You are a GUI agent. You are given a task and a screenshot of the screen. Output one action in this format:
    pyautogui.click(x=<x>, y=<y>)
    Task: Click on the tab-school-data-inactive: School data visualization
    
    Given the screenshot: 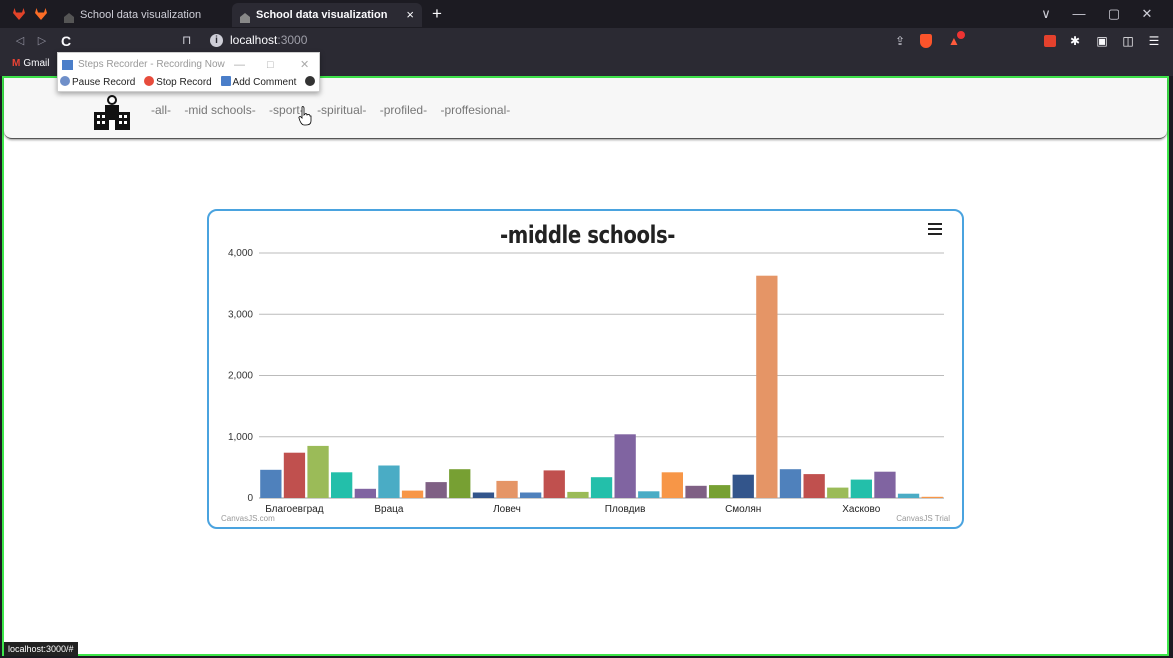 What is the action you would take?
    pyautogui.click(x=144, y=15)
    